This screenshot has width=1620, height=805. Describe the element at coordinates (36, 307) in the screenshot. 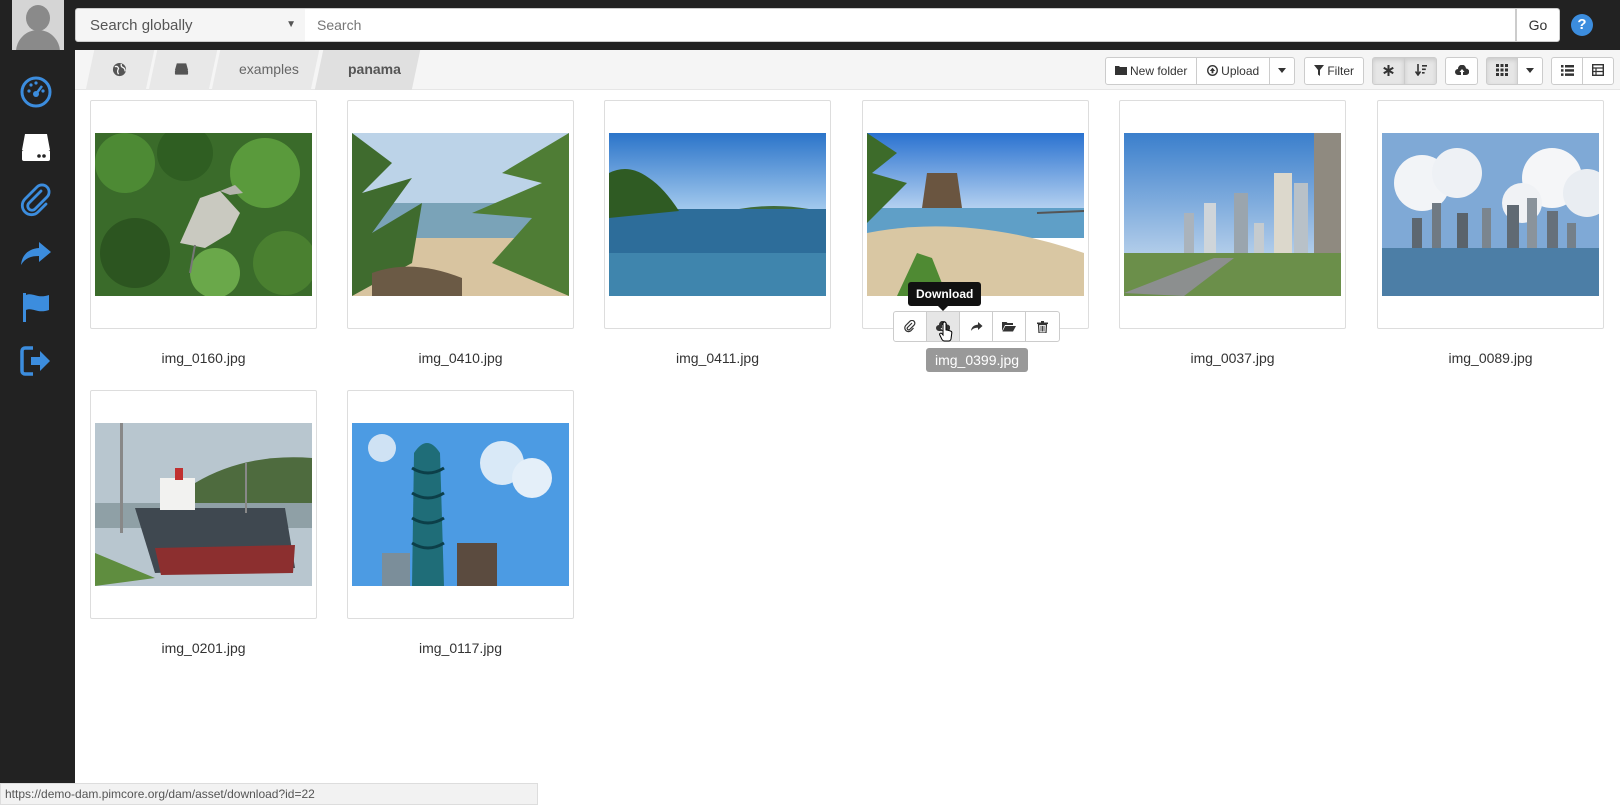

I see `flag-icon` at that location.